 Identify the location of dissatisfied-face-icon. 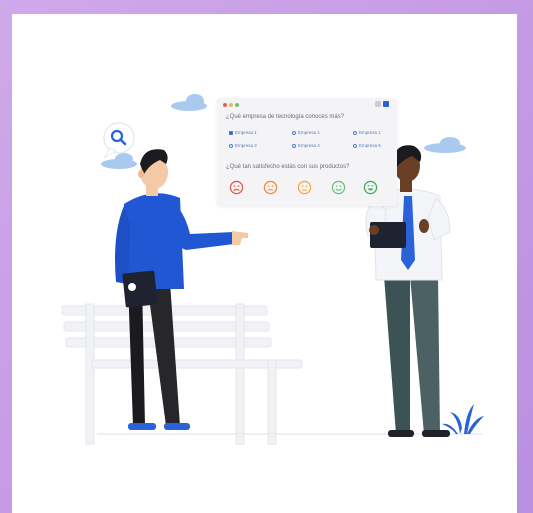
(270, 187).